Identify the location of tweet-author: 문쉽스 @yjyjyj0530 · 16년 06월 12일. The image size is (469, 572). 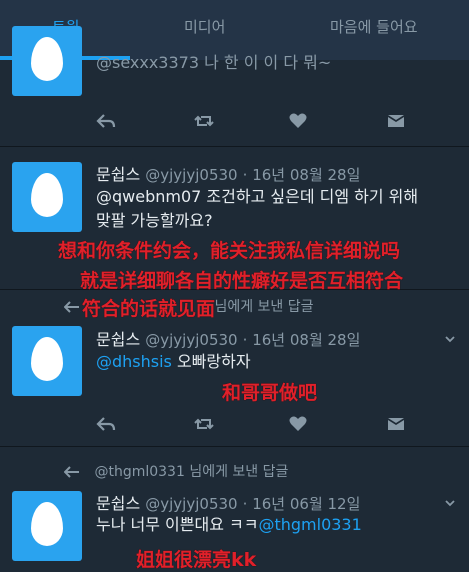
(228, 502).